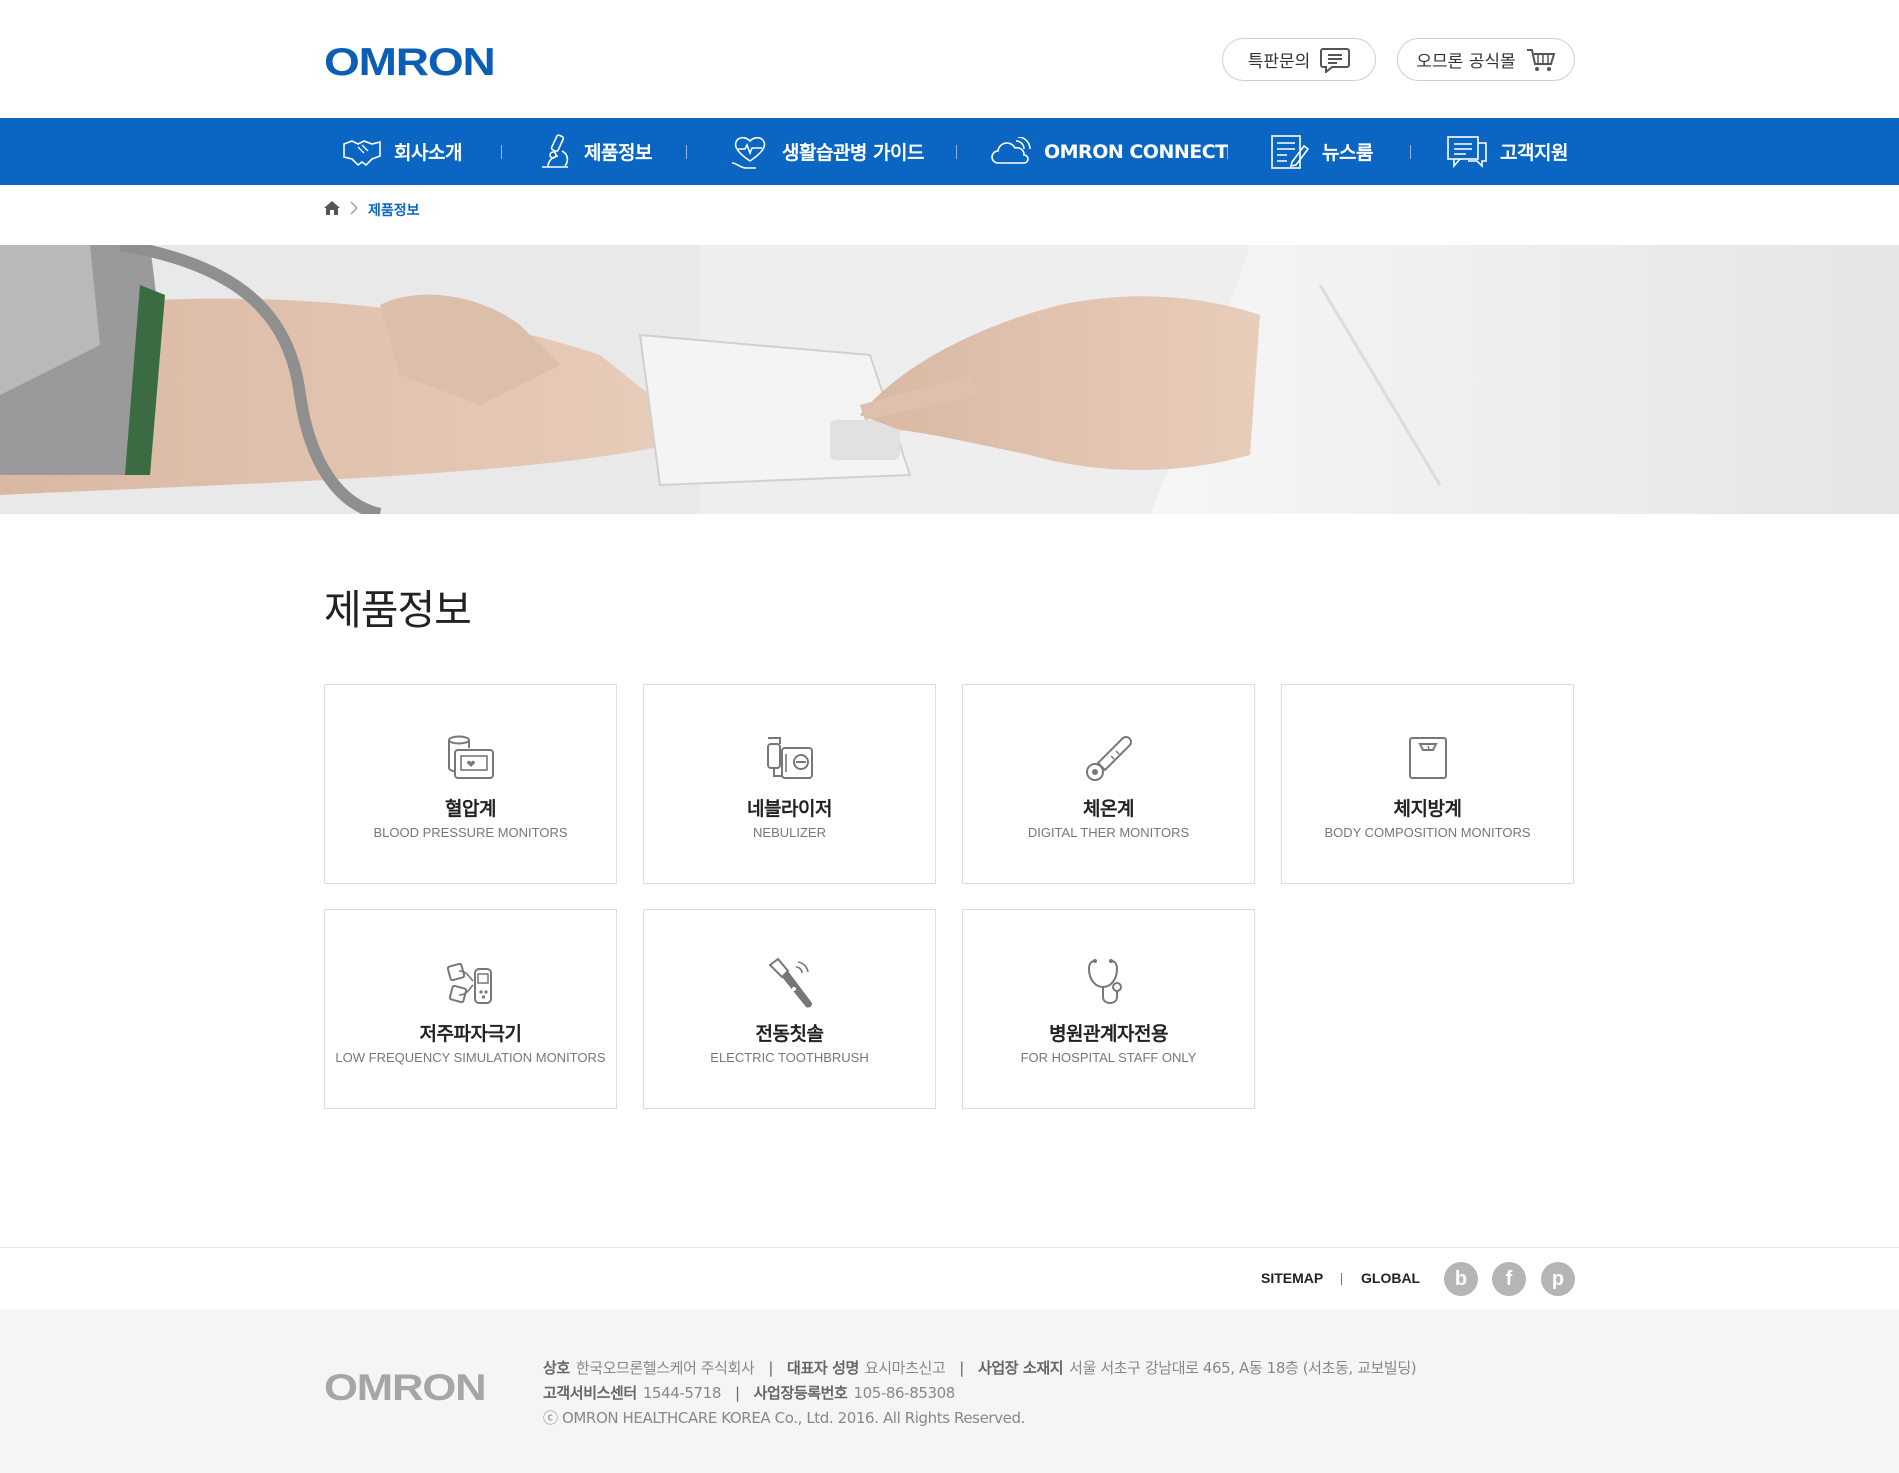  I want to click on blog-icon: b, so click(1461, 1279).